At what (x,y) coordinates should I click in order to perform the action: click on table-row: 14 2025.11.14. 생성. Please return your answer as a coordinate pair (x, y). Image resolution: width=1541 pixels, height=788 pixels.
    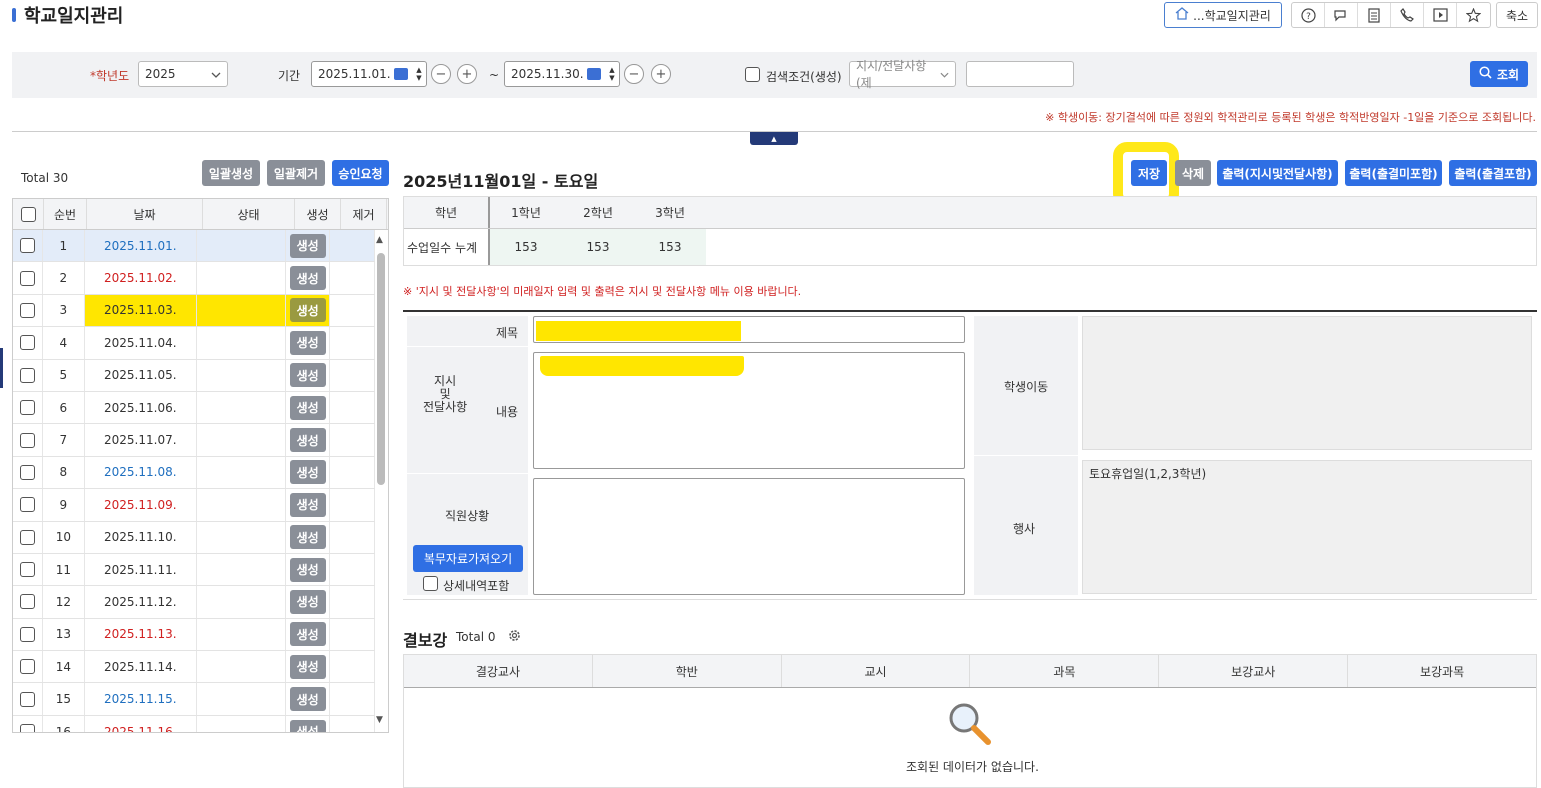
    Looking at the image, I should click on (194, 667).